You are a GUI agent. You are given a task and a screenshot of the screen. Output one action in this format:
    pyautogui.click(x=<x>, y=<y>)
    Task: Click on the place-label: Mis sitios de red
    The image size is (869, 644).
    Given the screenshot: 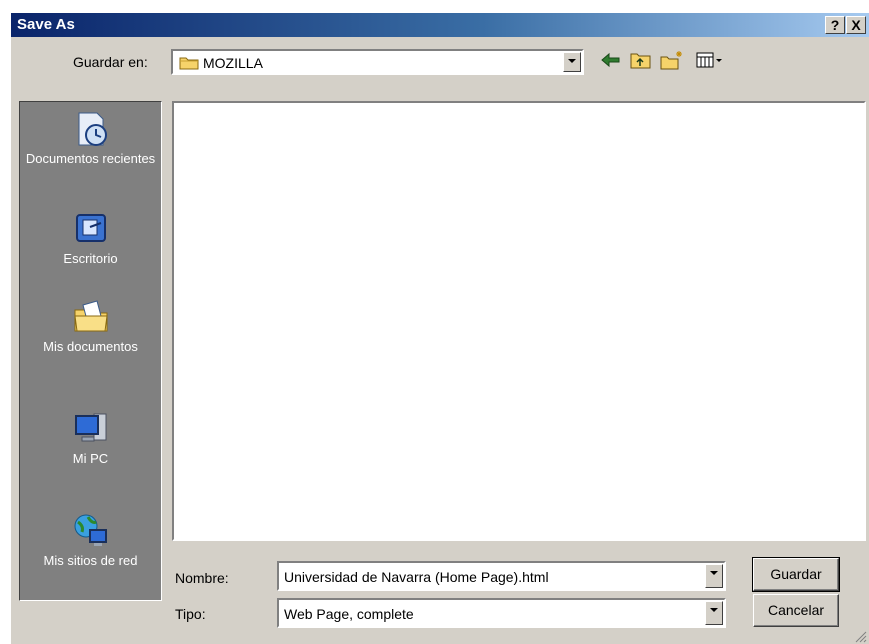 What is the action you would take?
    pyautogui.click(x=90, y=560)
    